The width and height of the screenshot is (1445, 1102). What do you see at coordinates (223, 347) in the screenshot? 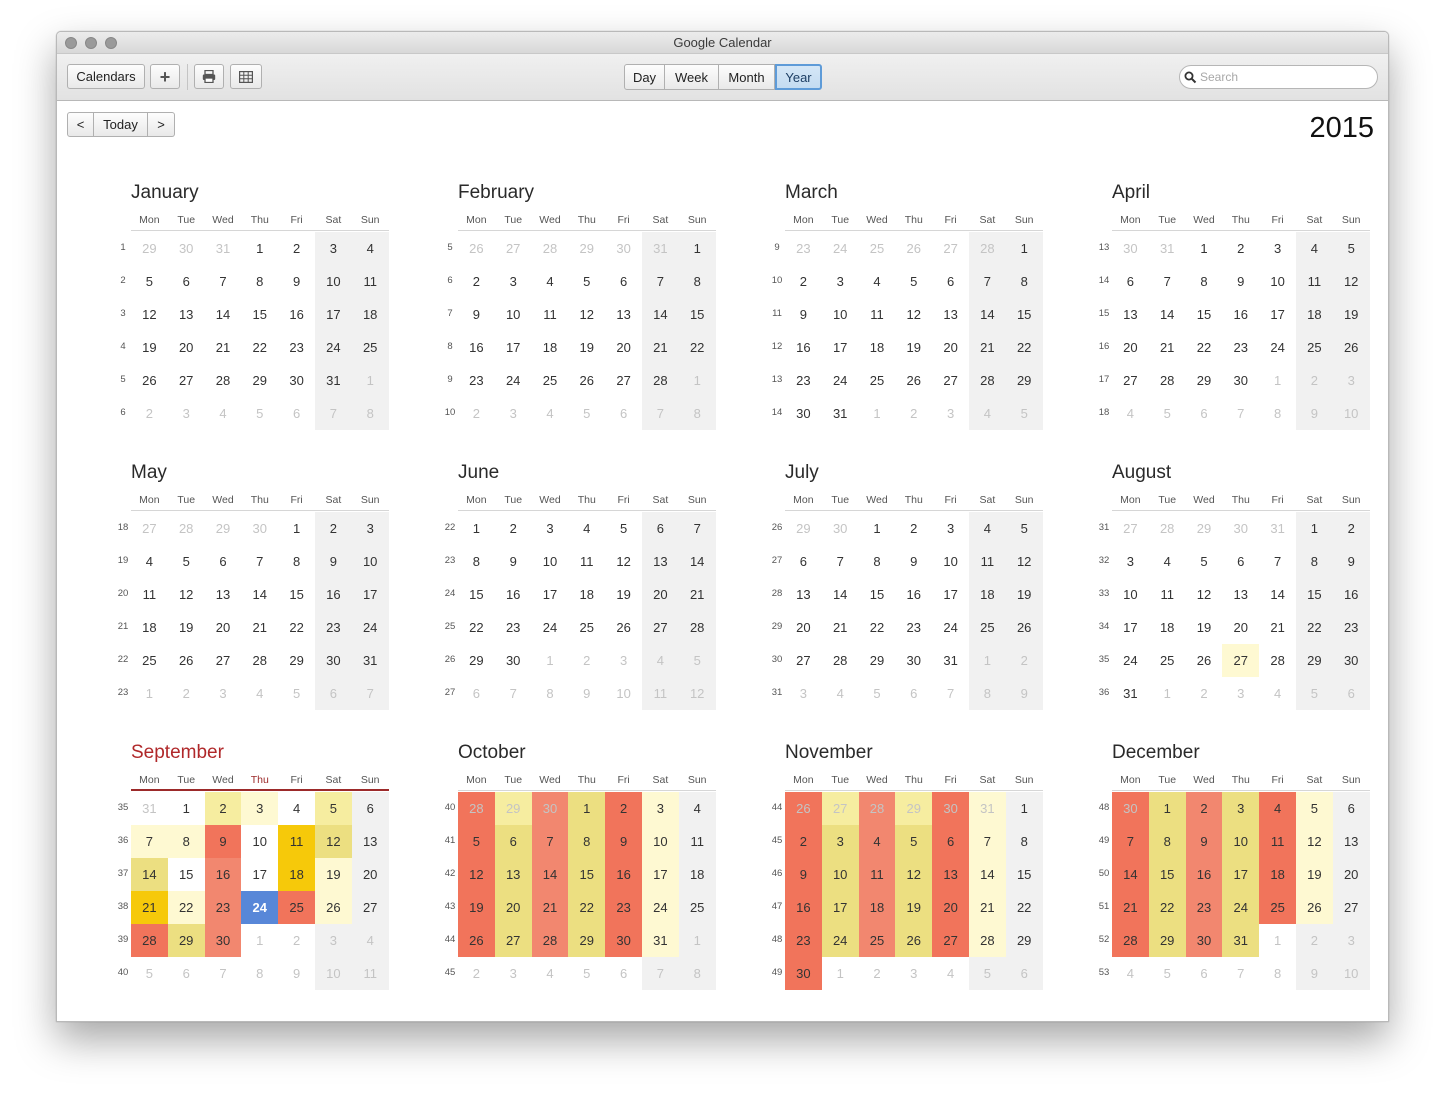
I see `day-cell: 21` at bounding box center [223, 347].